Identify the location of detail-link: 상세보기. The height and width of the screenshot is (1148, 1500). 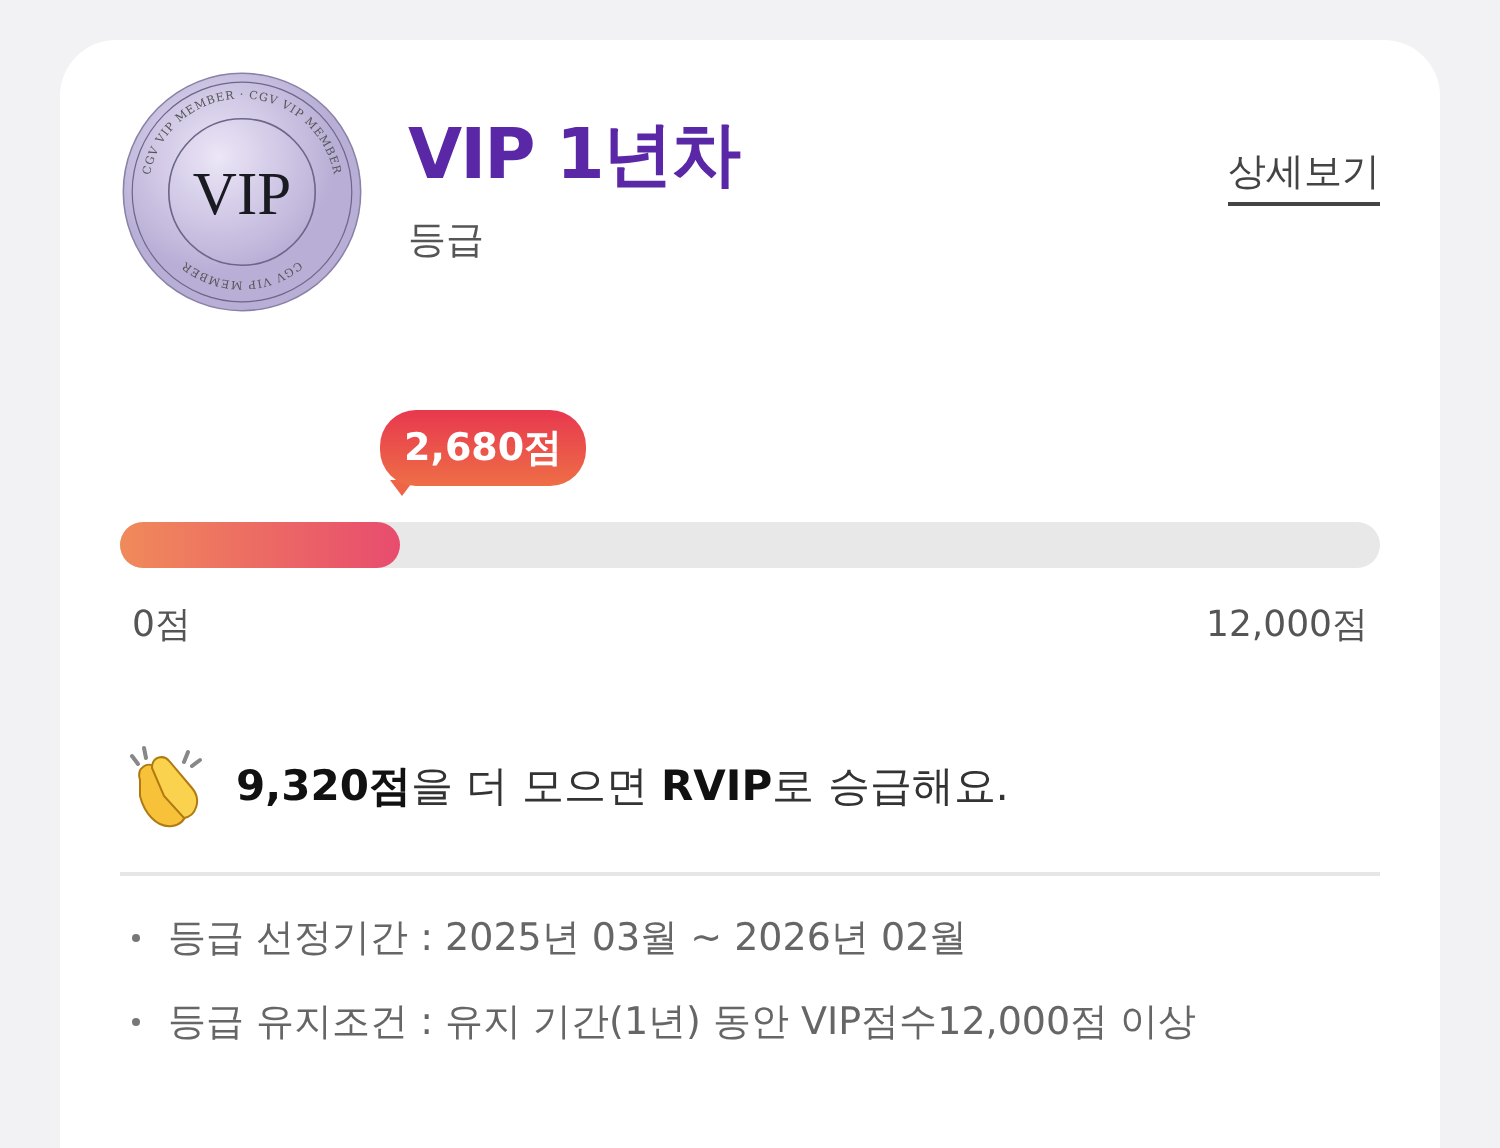
(1304, 176).